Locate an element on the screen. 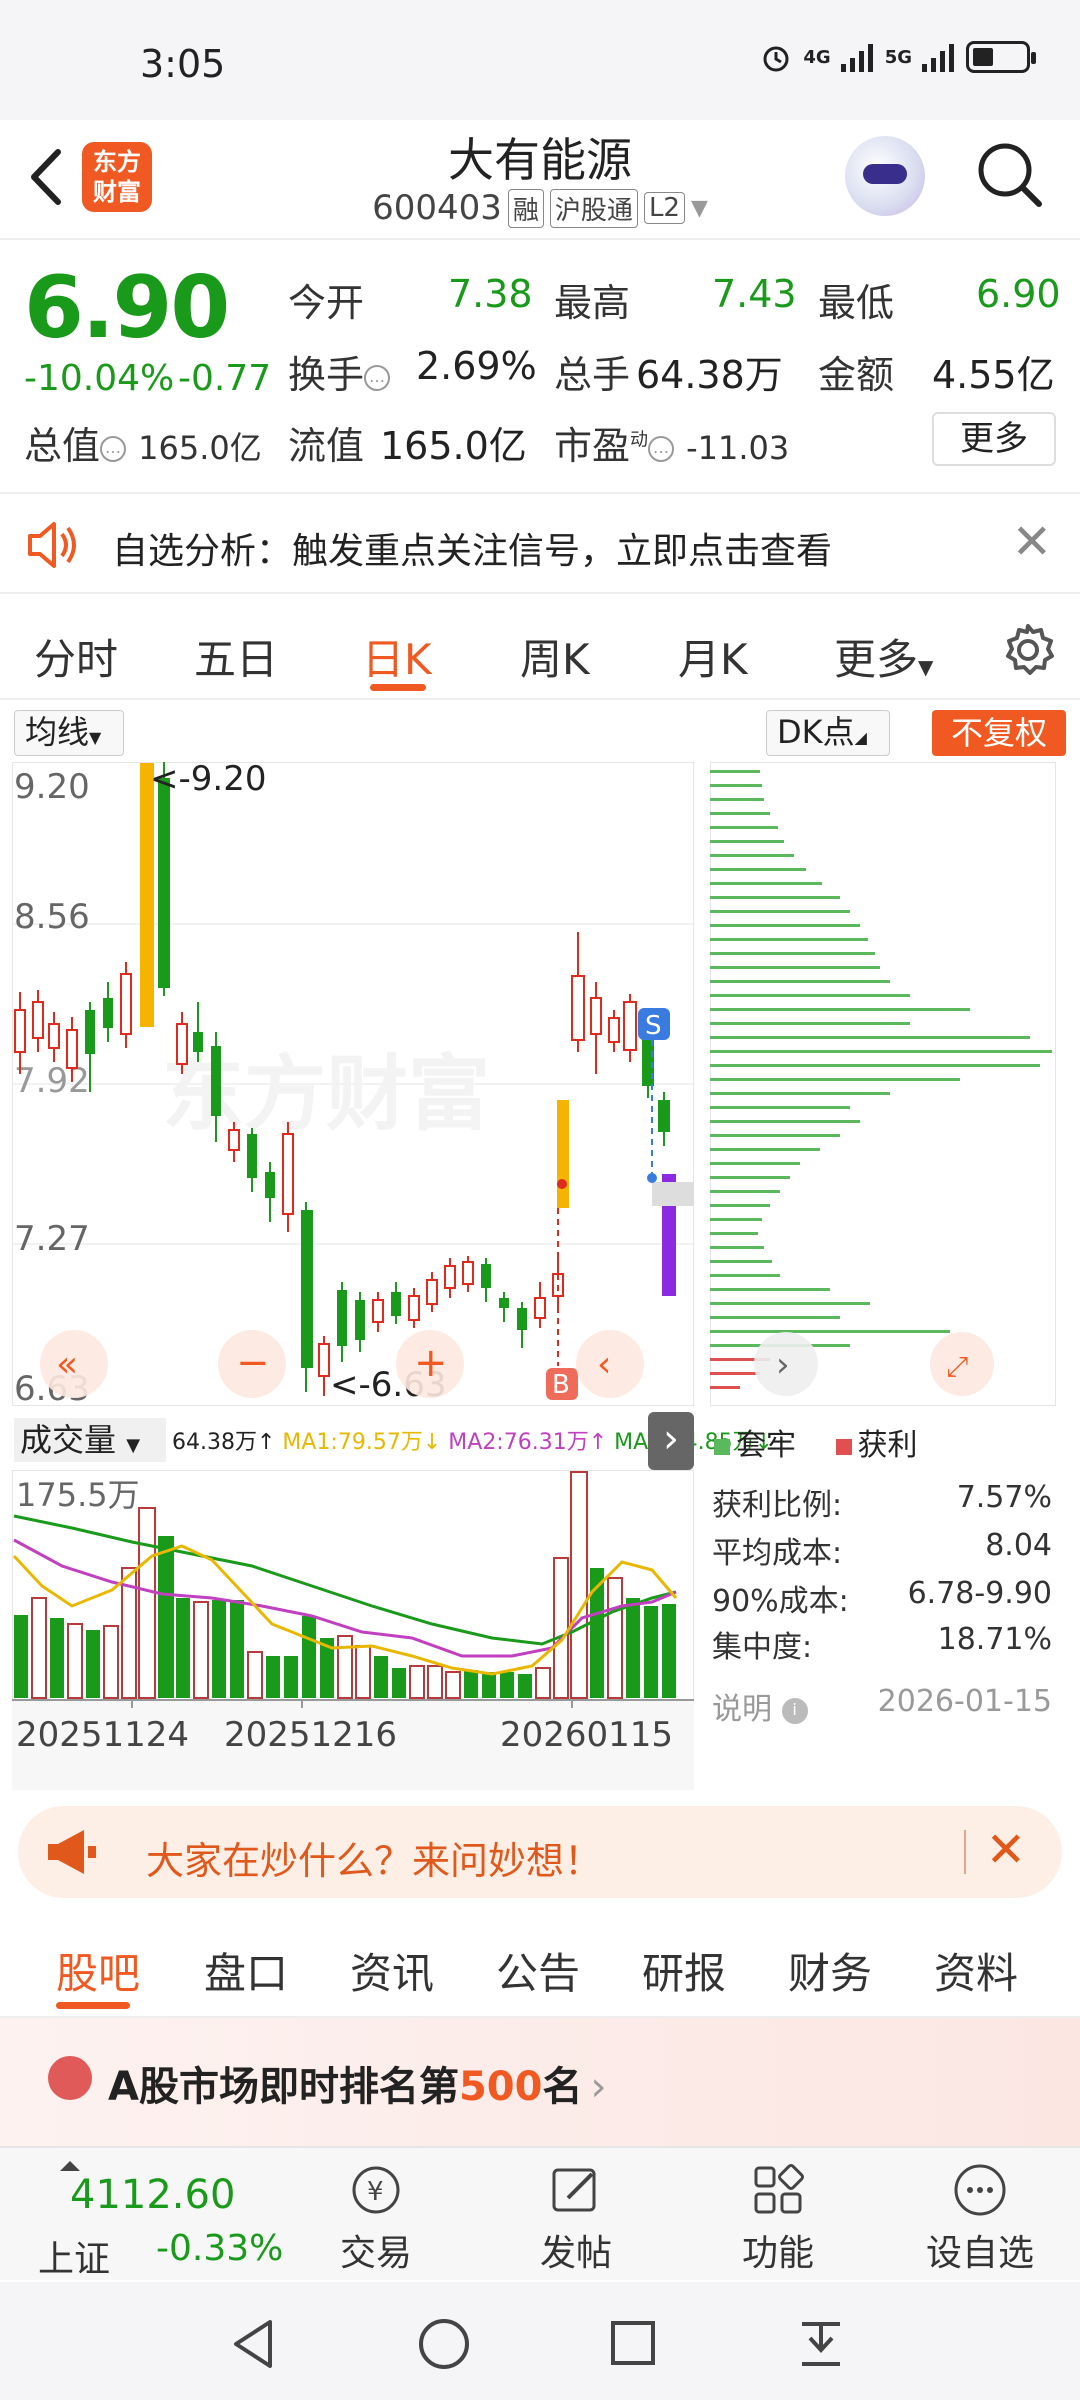  signal-4g-icon: 4G is located at coordinates (817, 57).